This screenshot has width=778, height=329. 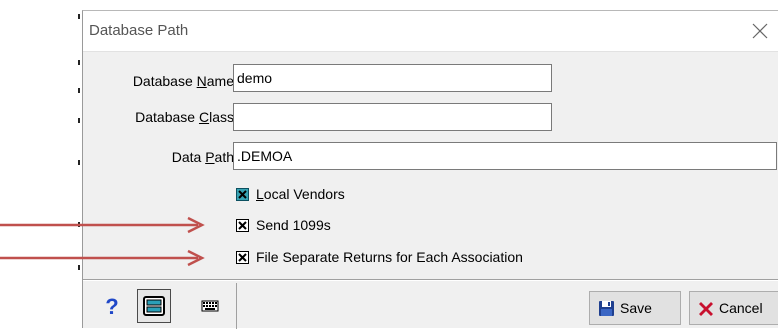 I want to click on local-vendors-checkbox, so click(x=242, y=194).